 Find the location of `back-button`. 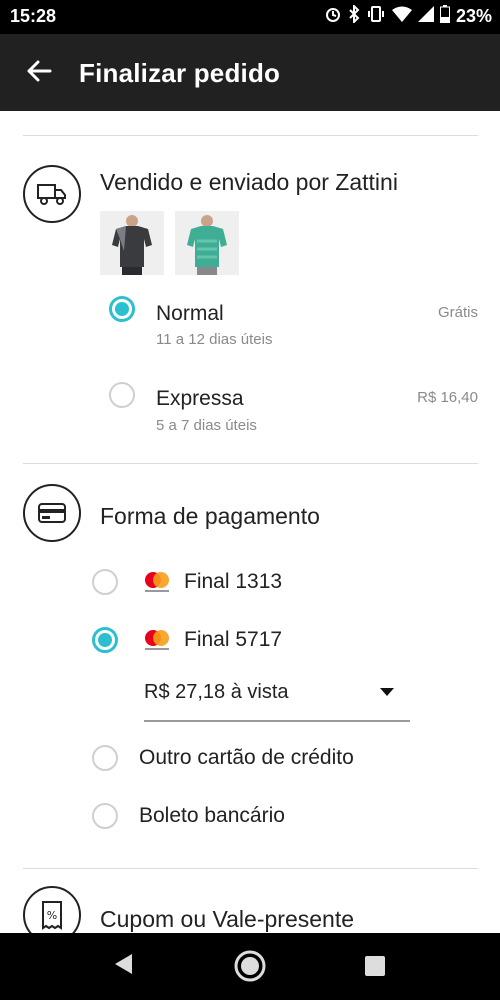

back-button is located at coordinates (39, 71).